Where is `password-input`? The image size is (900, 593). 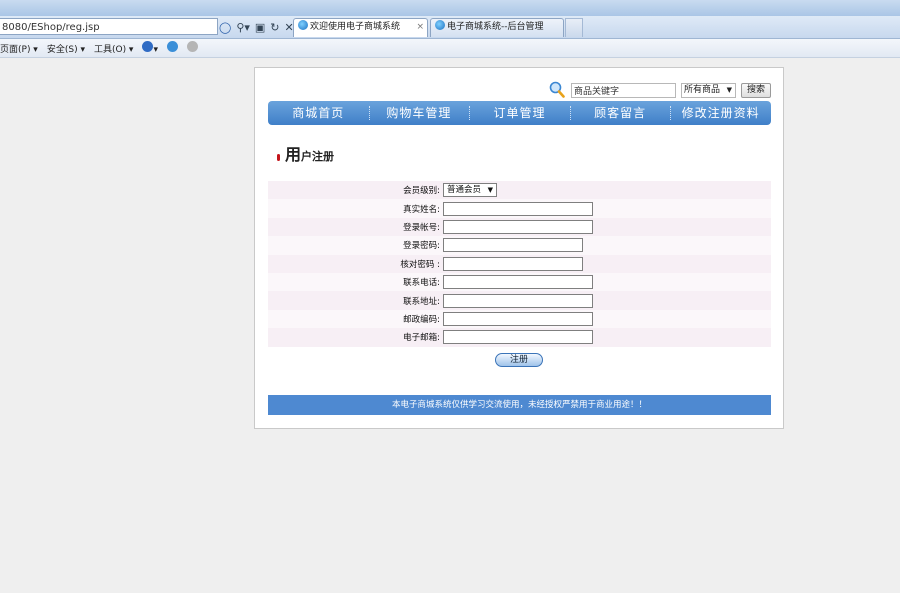
password-input is located at coordinates (513, 245).